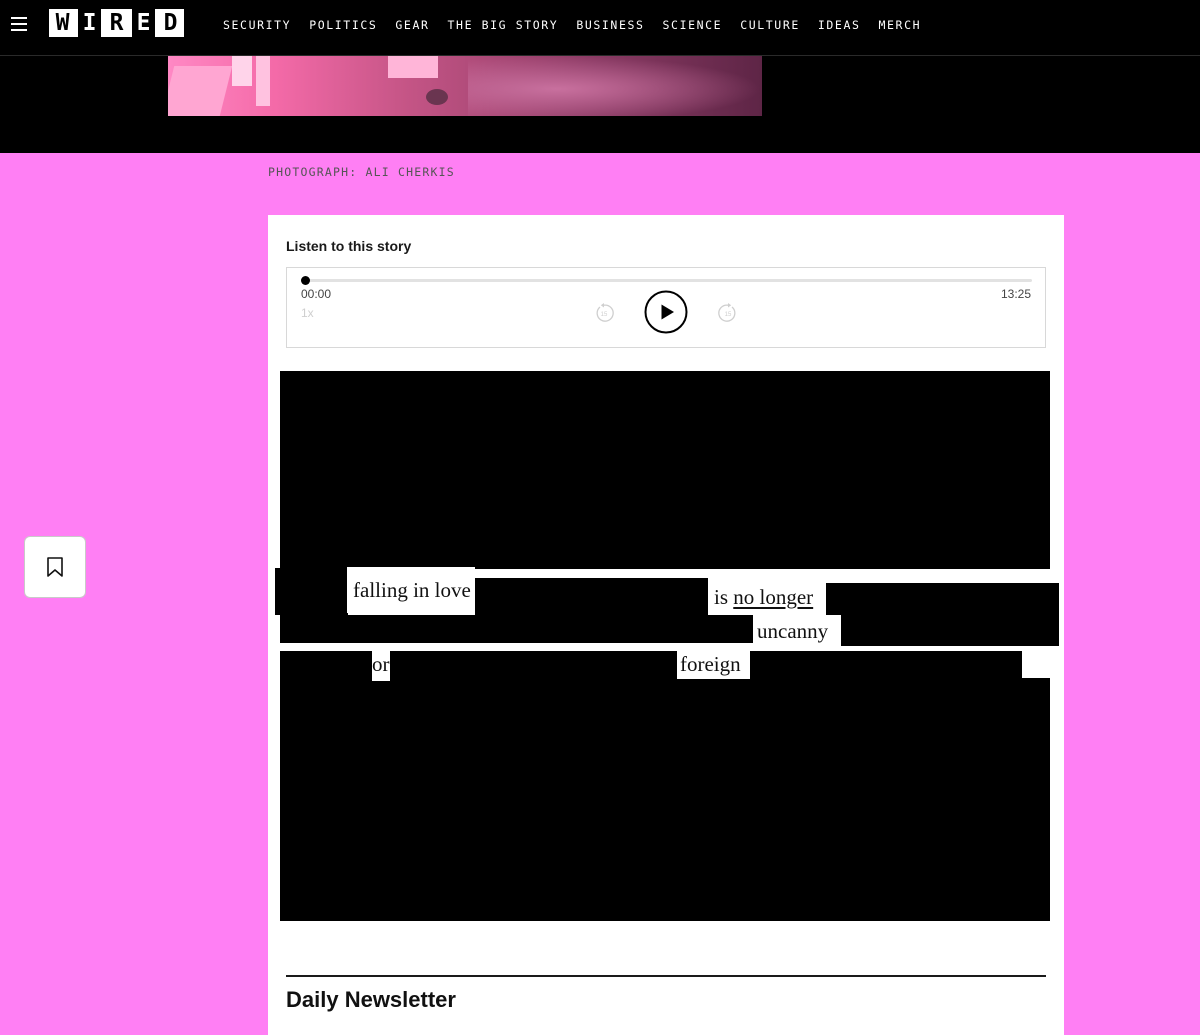  What do you see at coordinates (693, 25) in the screenshot?
I see `nav-item-science: SCIENCE` at bounding box center [693, 25].